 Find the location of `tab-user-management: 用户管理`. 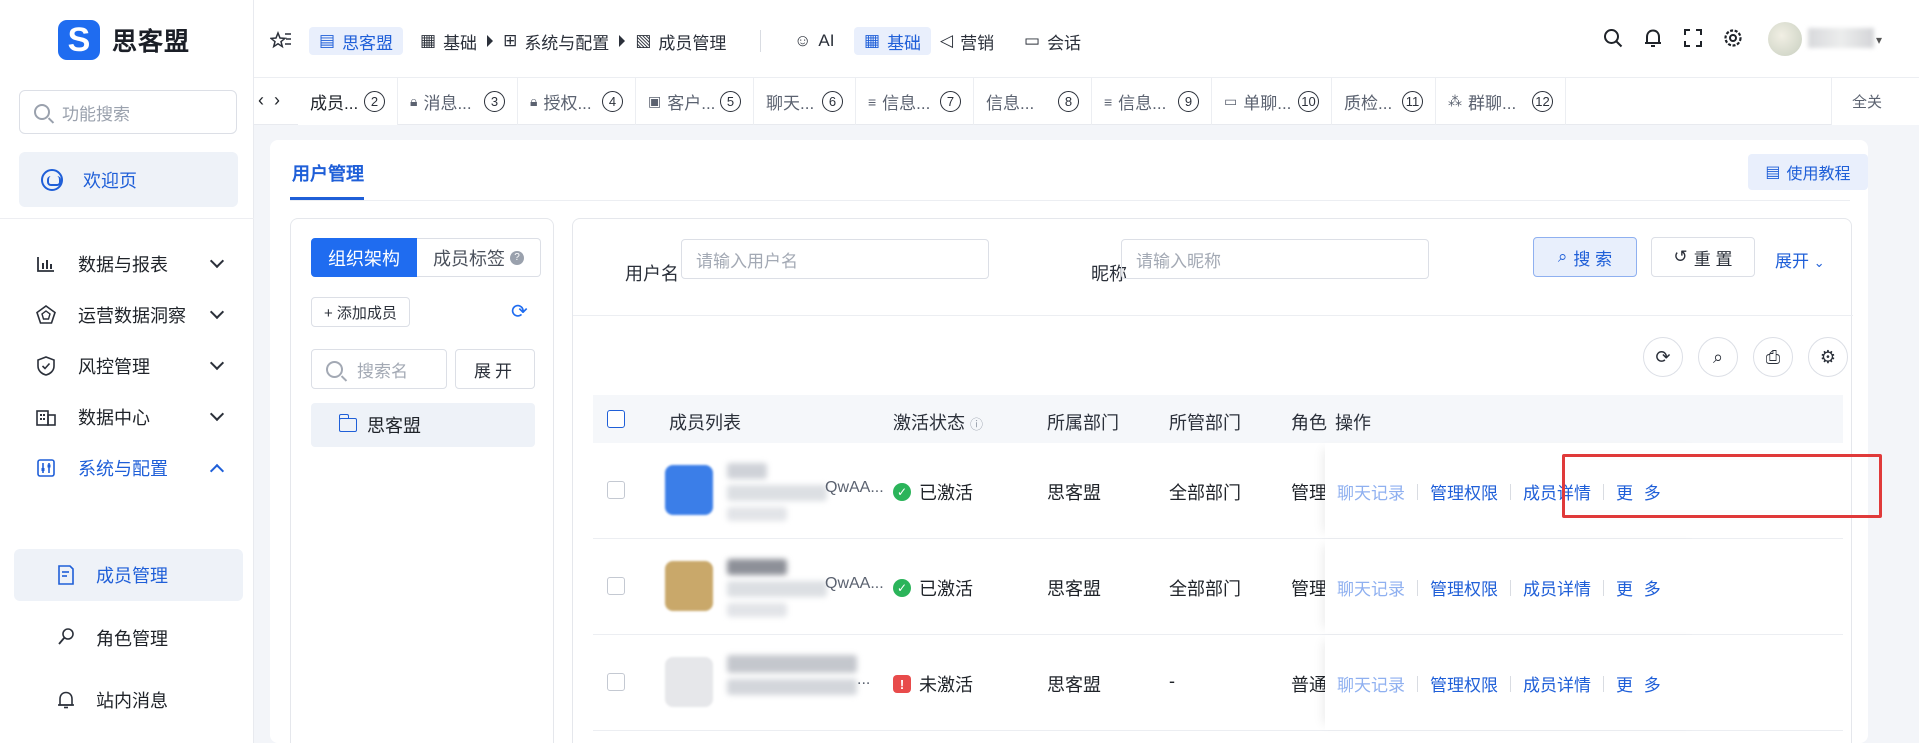

tab-user-management: 用户管理 is located at coordinates (328, 173).